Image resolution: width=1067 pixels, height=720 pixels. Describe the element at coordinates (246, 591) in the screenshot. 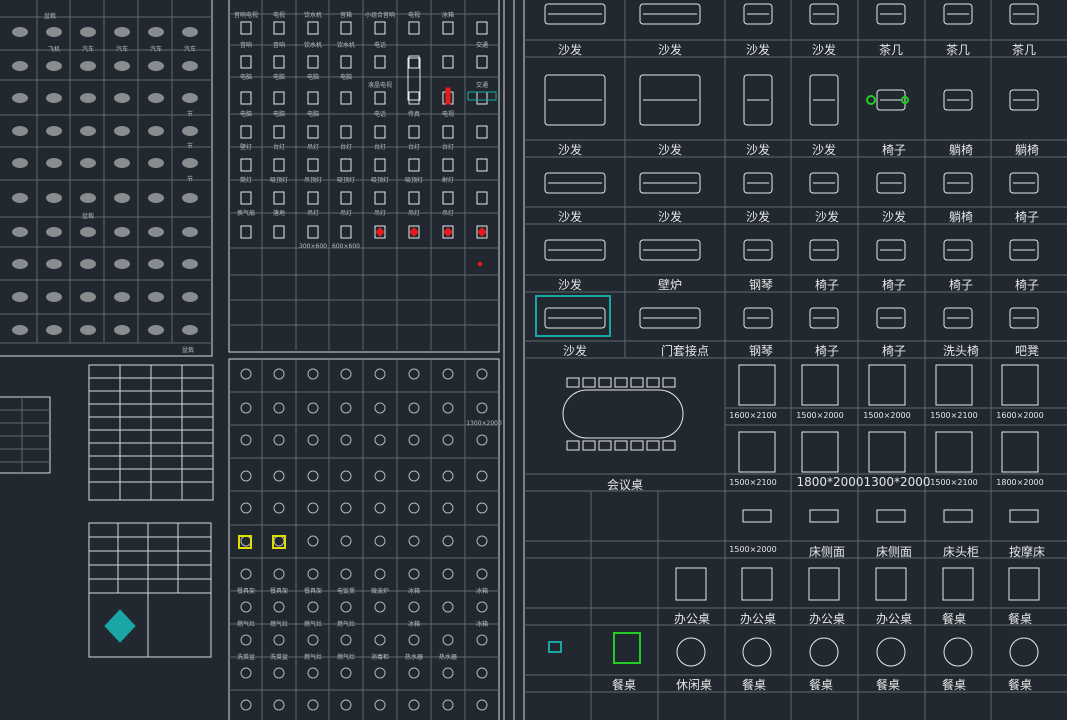

I see `kitchen-label: 餐具架` at that location.